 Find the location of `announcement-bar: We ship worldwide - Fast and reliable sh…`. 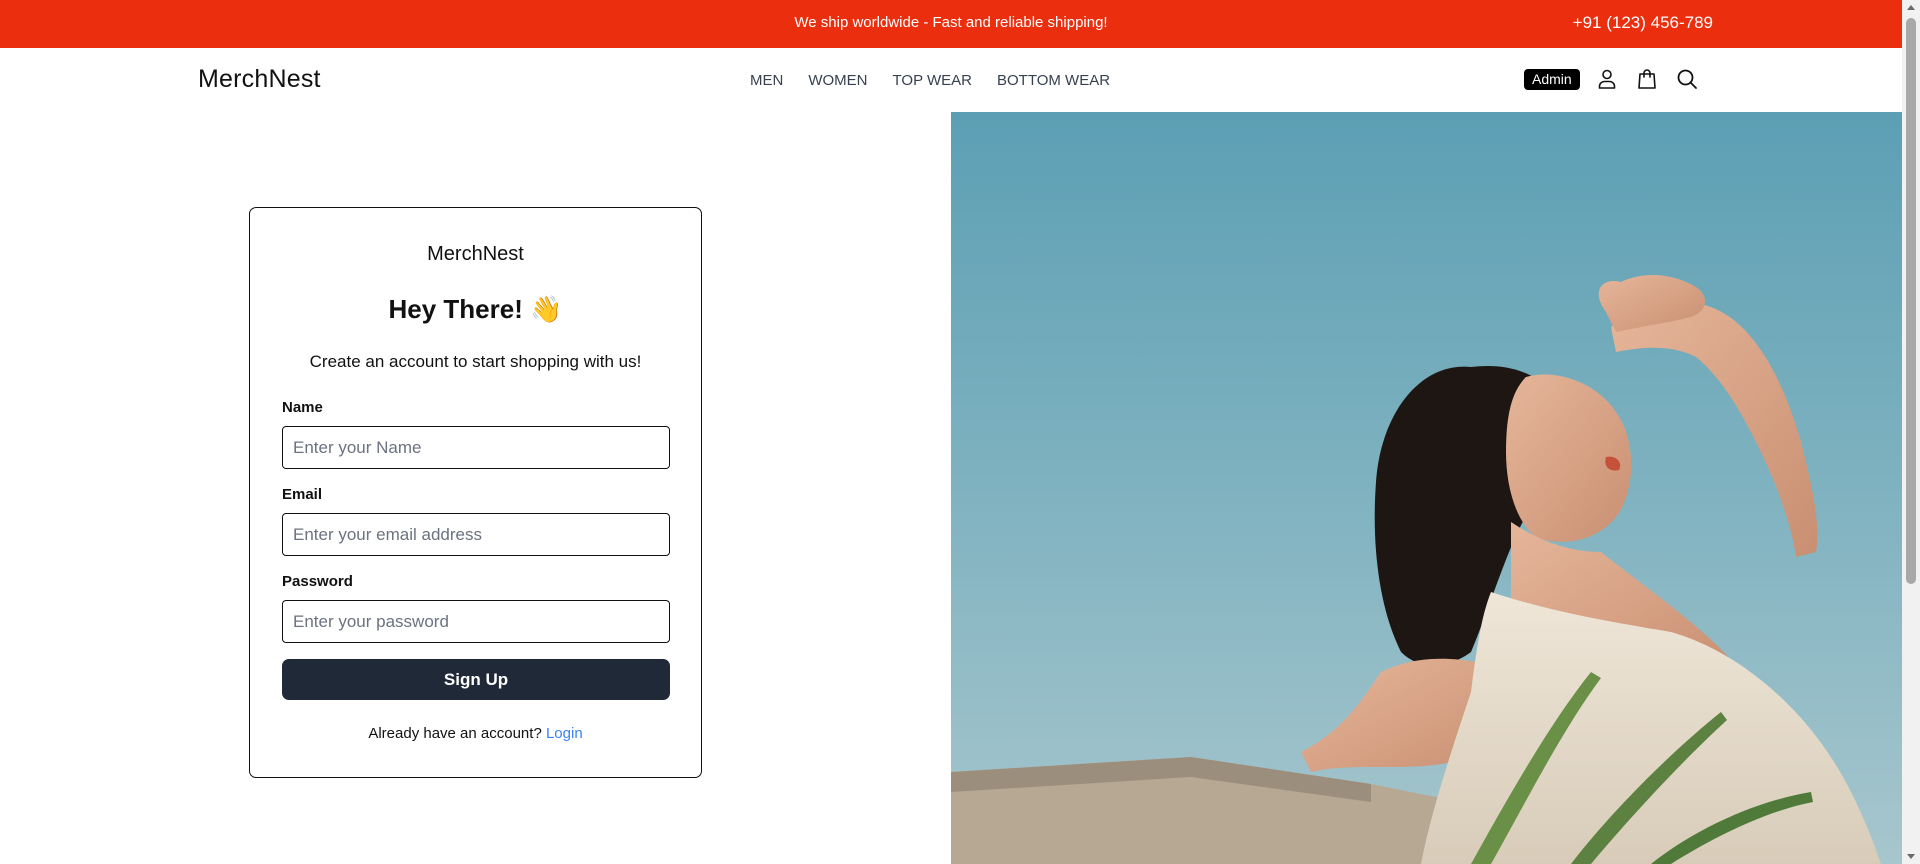

announcement-bar: We ship worldwide - Fast and reliable sh… is located at coordinates (951, 24).